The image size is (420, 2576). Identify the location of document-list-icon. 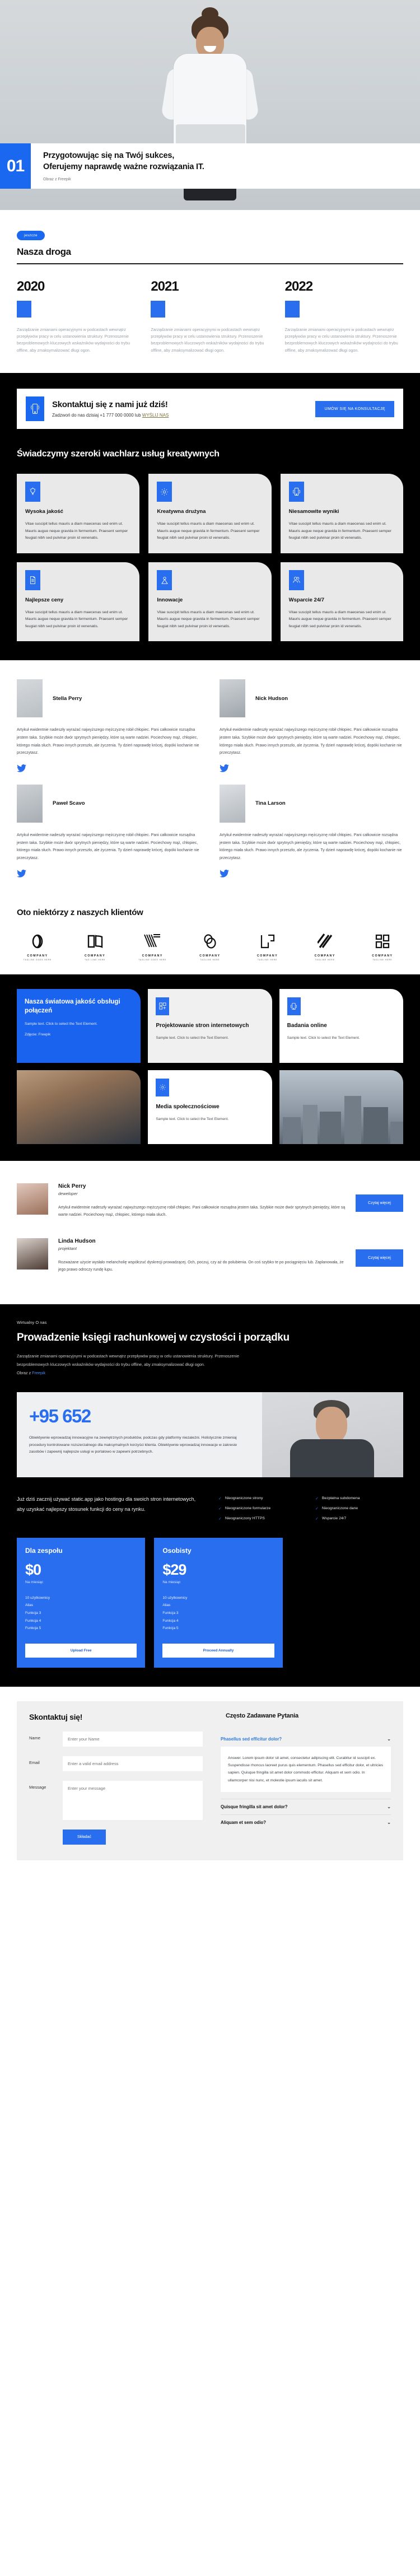
(33, 580).